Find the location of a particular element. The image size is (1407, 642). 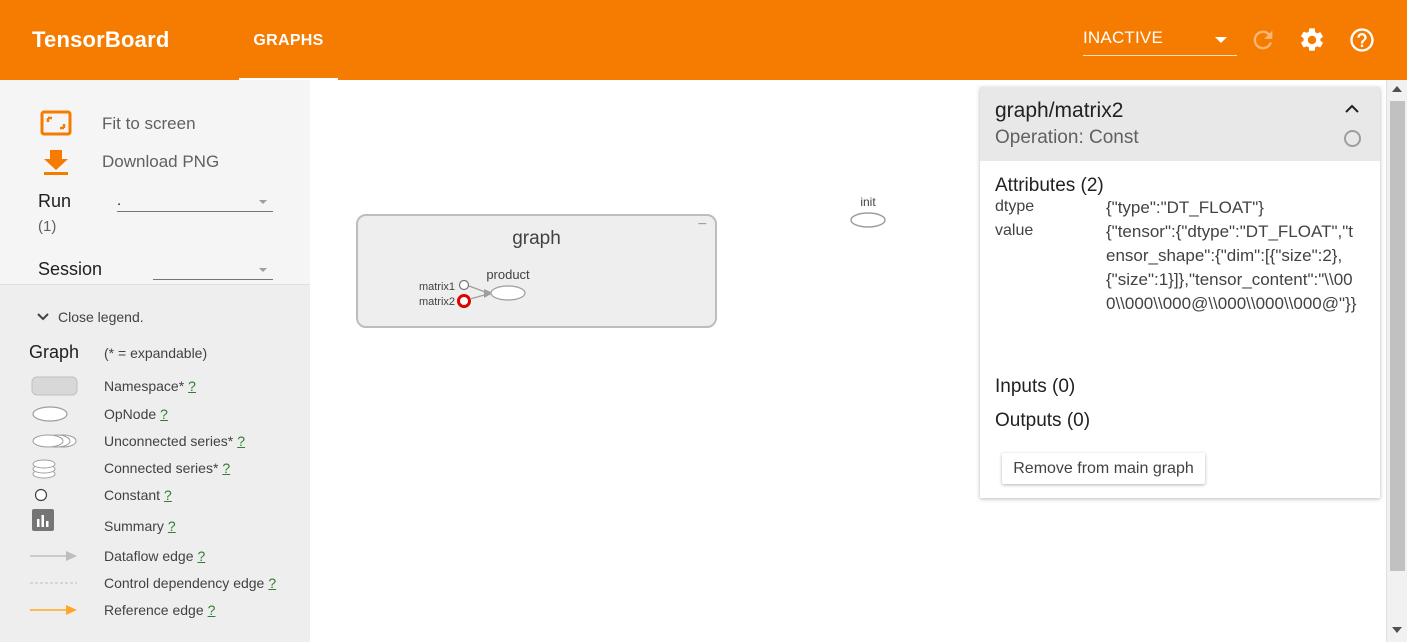

attributes-title: Attributes (2) is located at coordinates (1049, 185).